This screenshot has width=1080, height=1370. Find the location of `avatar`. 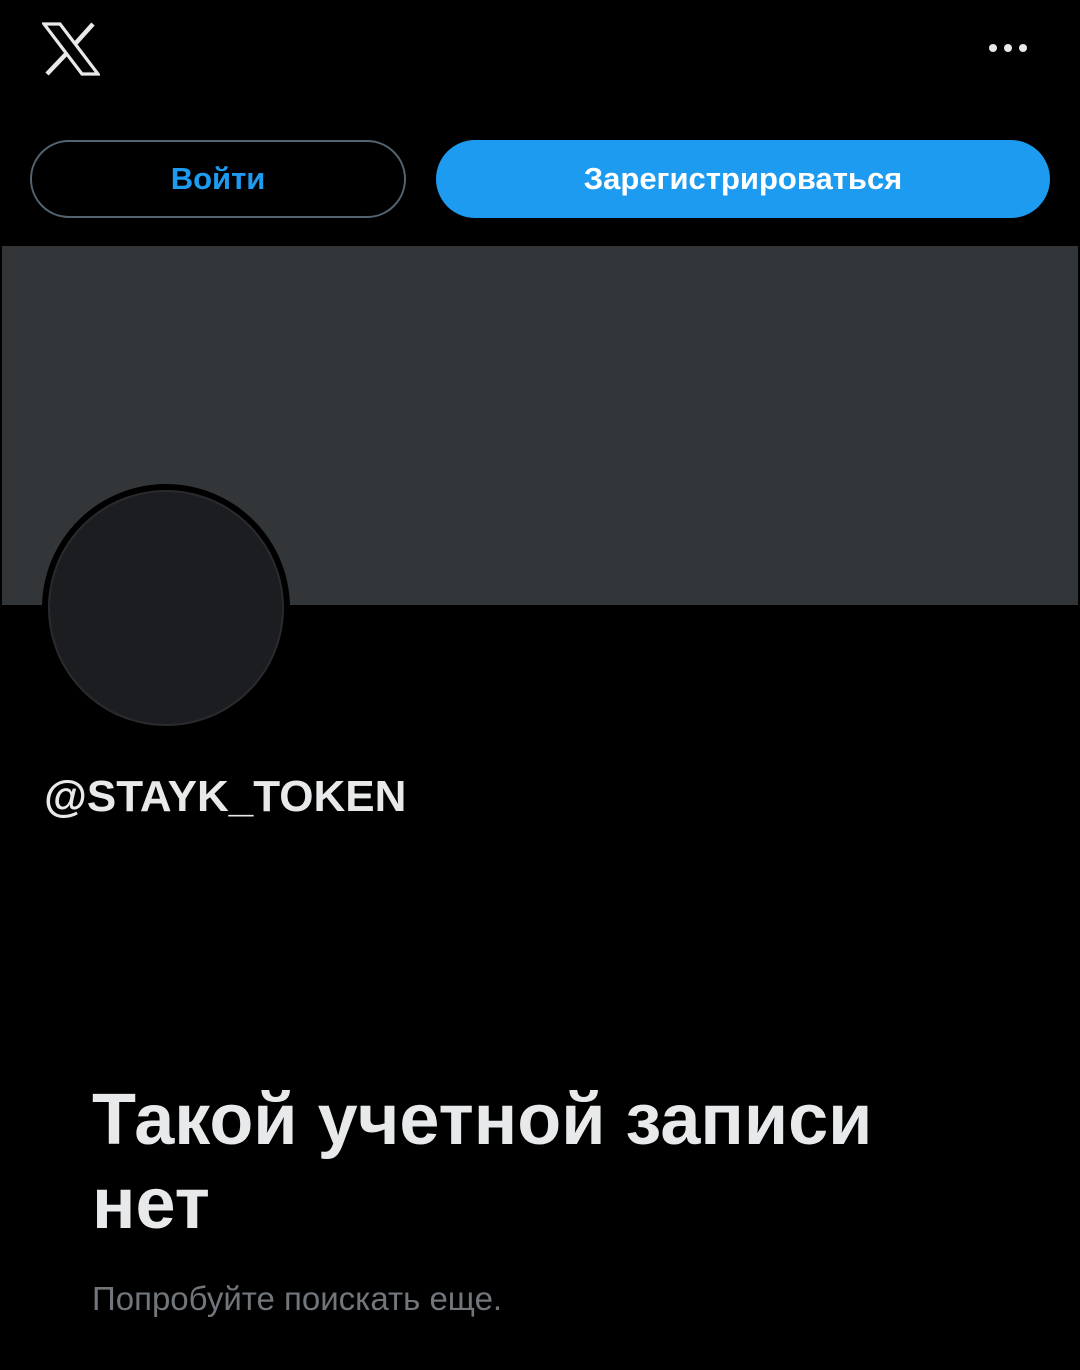

avatar is located at coordinates (166, 608).